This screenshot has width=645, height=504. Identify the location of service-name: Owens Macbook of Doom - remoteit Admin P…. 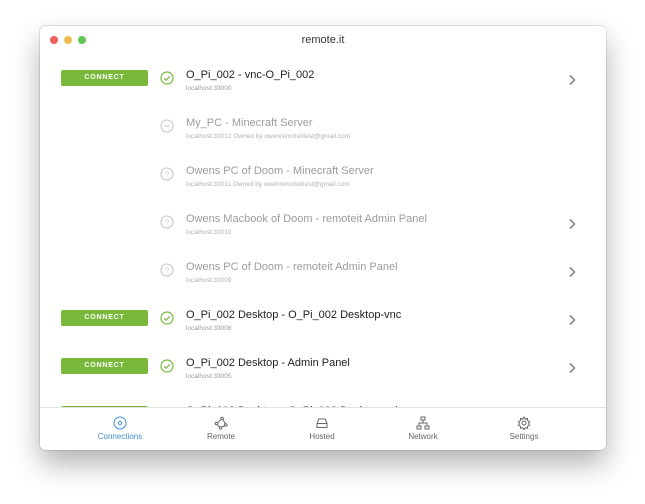
(306, 219).